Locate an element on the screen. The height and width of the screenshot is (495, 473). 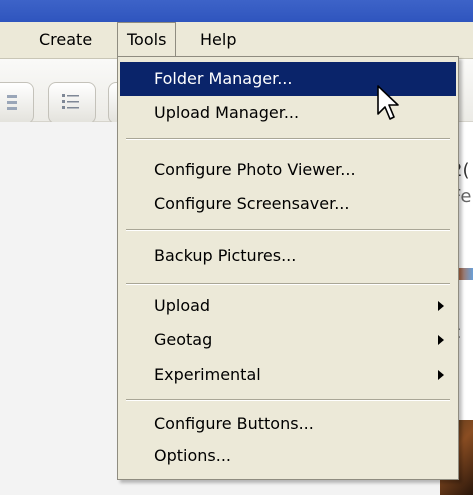
grid-view-button is located at coordinates (17, 103).